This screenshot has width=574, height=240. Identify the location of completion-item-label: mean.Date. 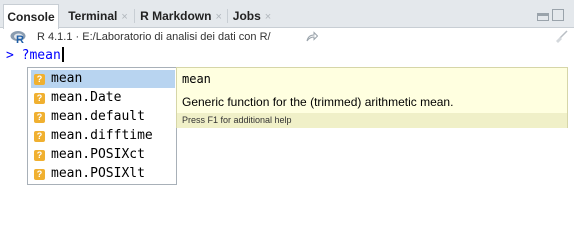
(86, 97).